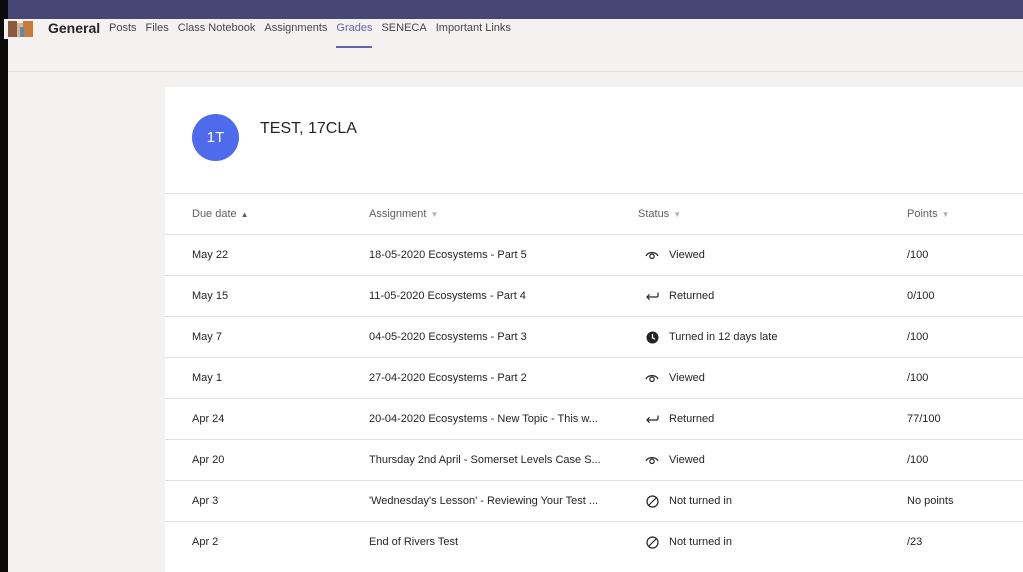  I want to click on due-date: May 15, so click(210, 296).